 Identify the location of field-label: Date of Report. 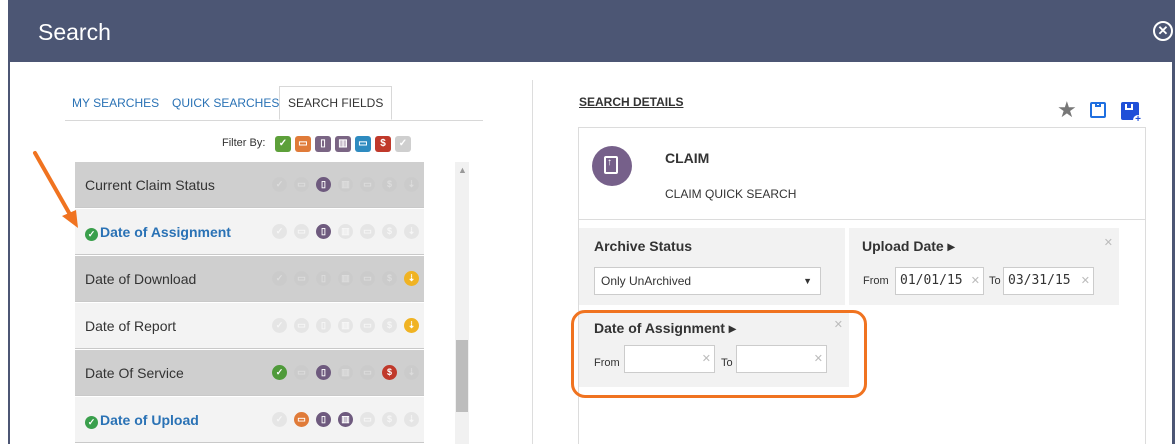
(131, 326).